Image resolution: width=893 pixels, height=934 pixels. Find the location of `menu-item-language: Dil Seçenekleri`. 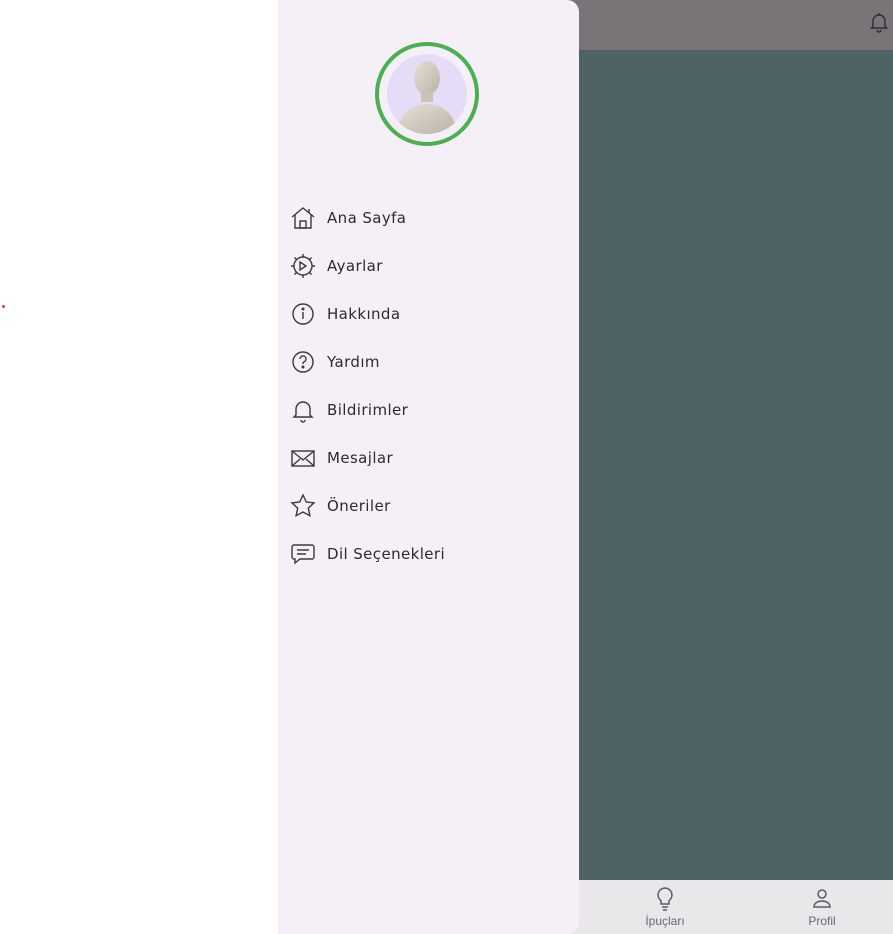

menu-item-language: Dil Seçenekleri is located at coordinates (430, 554).